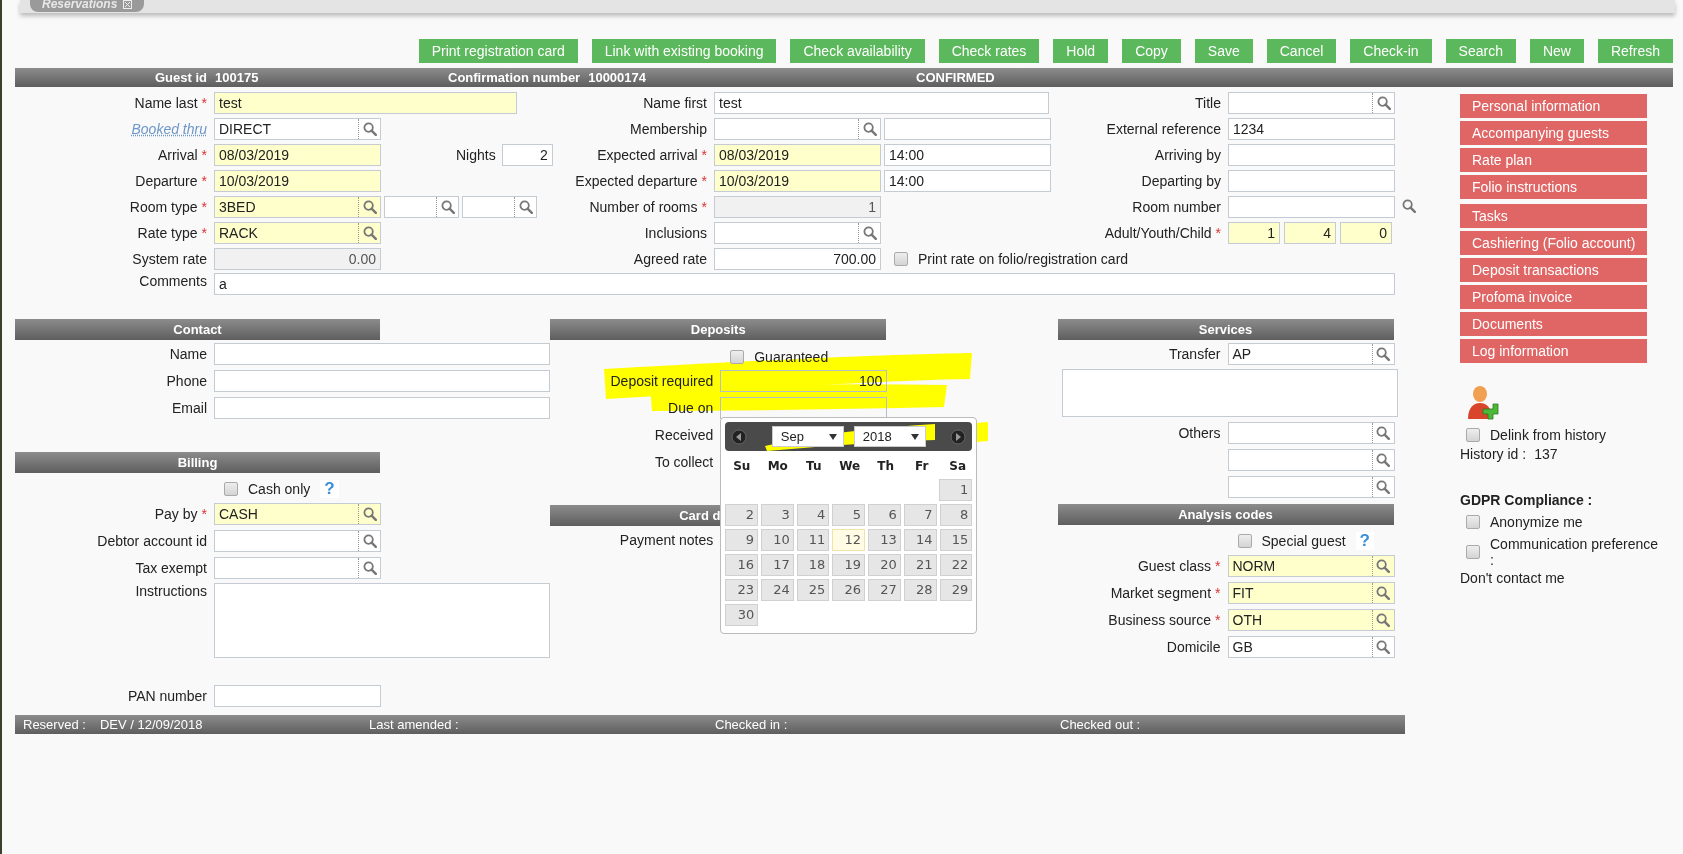 The image size is (1683, 854). What do you see at coordinates (1311, 646) in the screenshot?
I see `lookup-field: GB` at bounding box center [1311, 646].